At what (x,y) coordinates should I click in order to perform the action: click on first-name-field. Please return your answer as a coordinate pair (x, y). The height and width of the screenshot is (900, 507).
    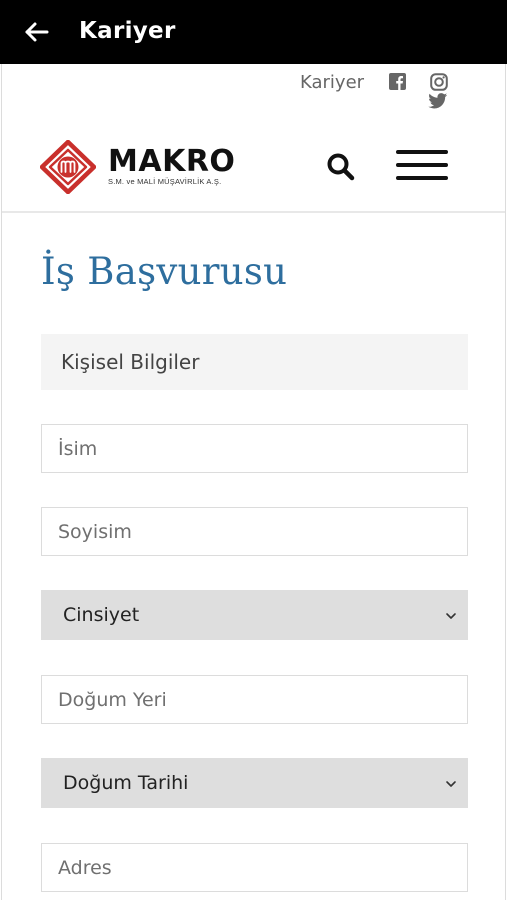
    Looking at the image, I should click on (254, 448).